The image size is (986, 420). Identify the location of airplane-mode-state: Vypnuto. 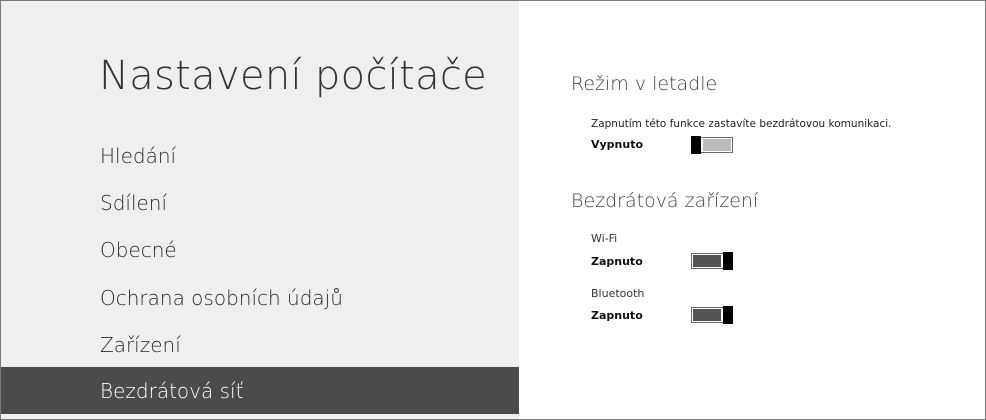
(617, 144).